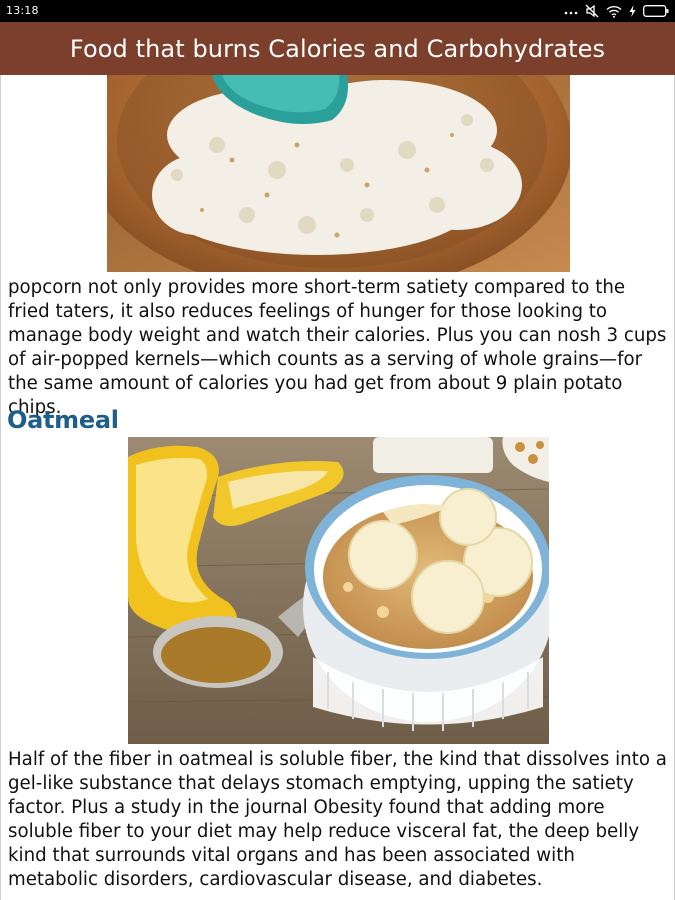 The width and height of the screenshot is (675, 900). Describe the element at coordinates (592, 11) in the screenshot. I see `mute-icon` at that location.